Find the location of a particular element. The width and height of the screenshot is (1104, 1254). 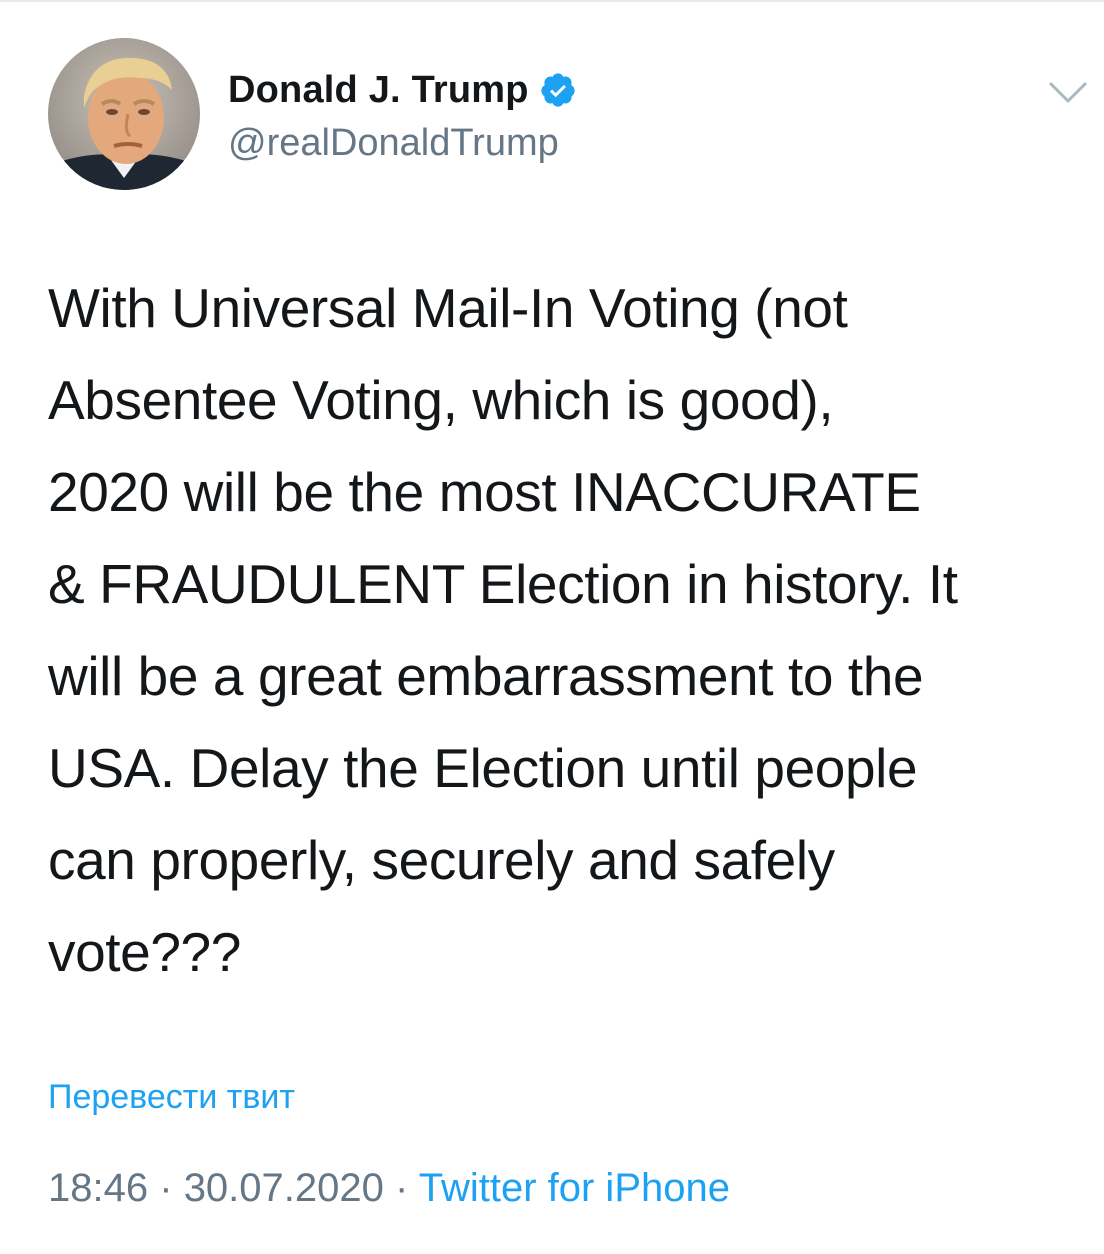

tweet-time: 18:46 is located at coordinates (98, 1188).